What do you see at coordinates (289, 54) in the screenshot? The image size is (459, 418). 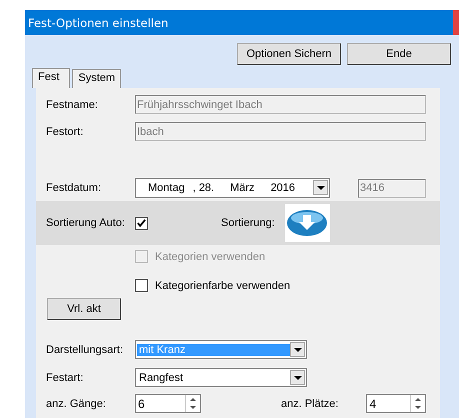 I see `dialog-button: Optionen Sichern` at bounding box center [289, 54].